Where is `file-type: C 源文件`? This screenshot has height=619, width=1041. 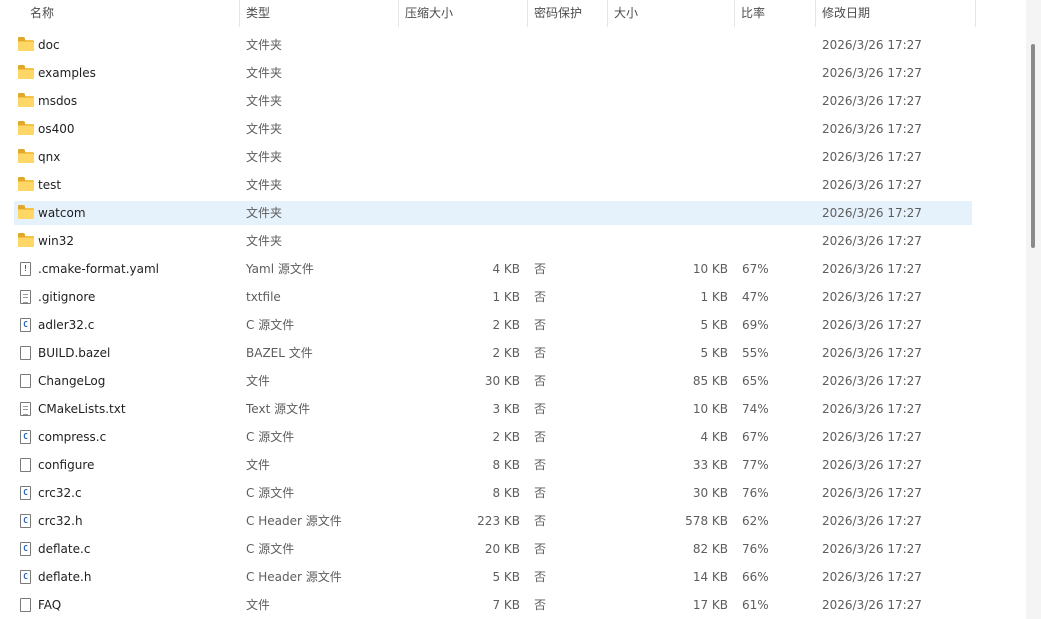
file-type: C 源文件 is located at coordinates (270, 437).